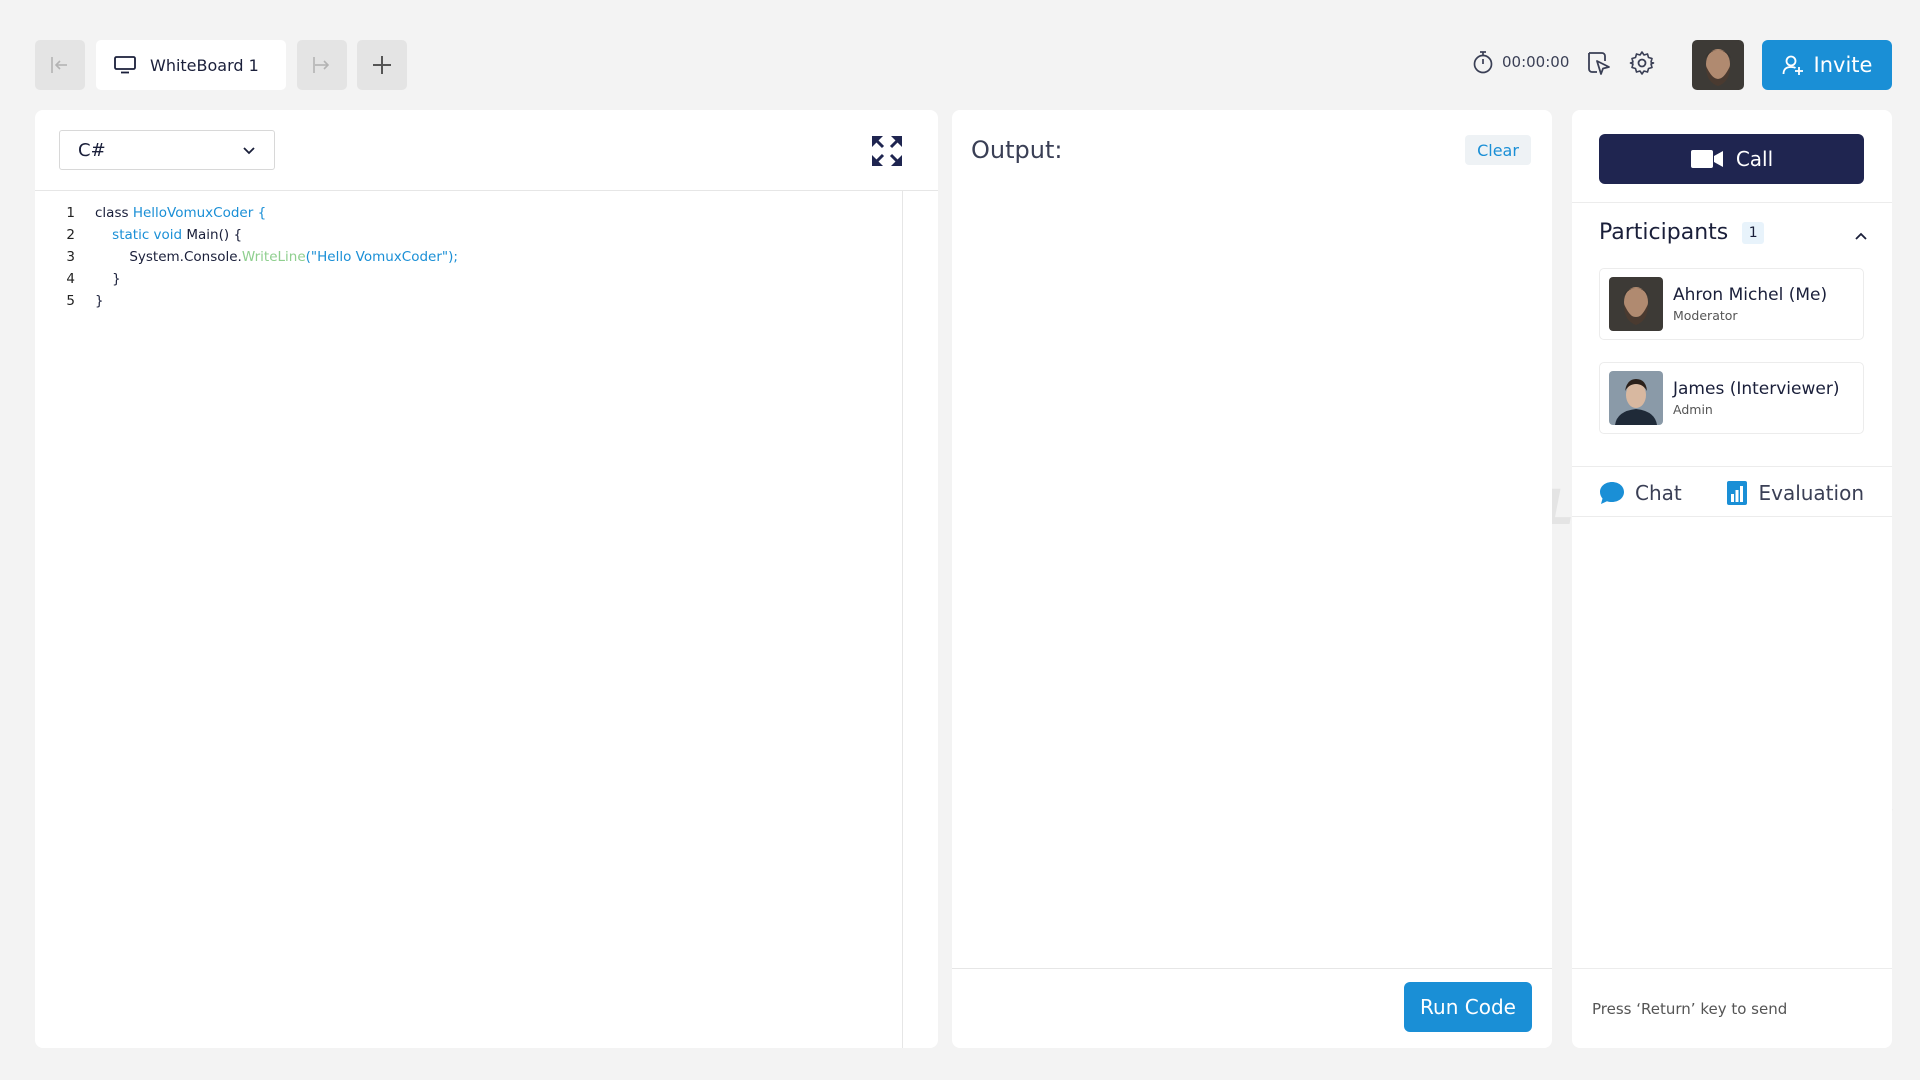 This screenshot has height=1080, width=1920. I want to click on invite-button: Invite, so click(1827, 65).